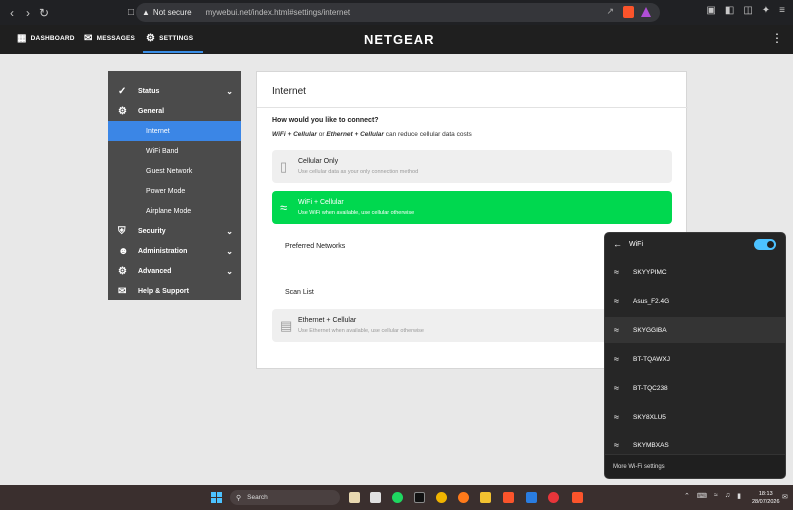 The image size is (793, 510). What do you see at coordinates (695, 466) in the screenshot?
I see `more-wifi-settings-link: More Wi-Fi settings` at bounding box center [695, 466].